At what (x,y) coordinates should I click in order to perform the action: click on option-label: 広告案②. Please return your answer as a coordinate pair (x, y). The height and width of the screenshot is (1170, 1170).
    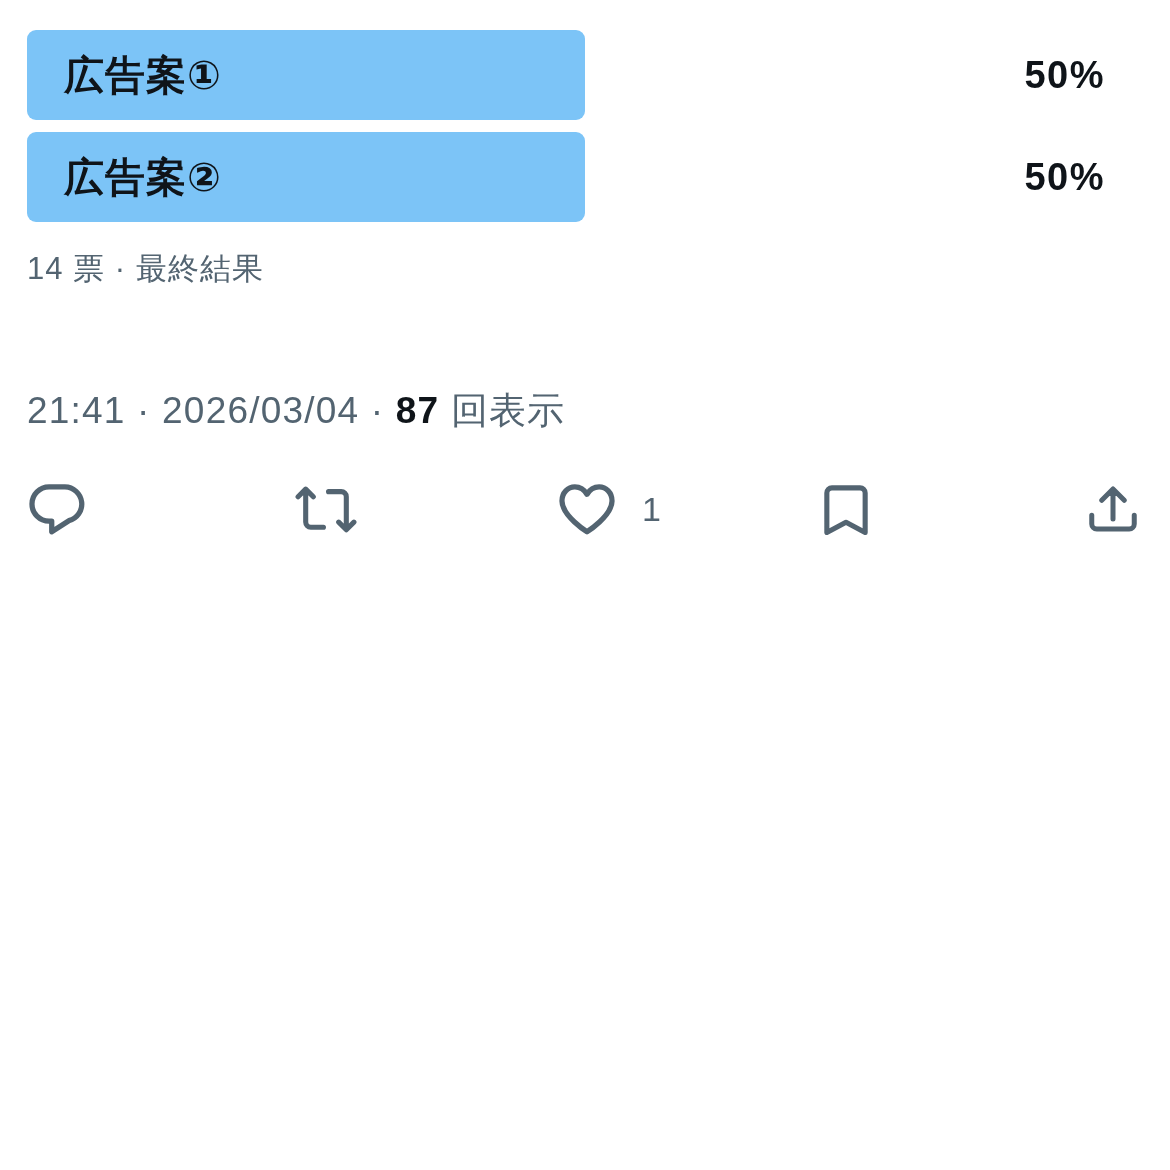
    Looking at the image, I should click on (143, 177).